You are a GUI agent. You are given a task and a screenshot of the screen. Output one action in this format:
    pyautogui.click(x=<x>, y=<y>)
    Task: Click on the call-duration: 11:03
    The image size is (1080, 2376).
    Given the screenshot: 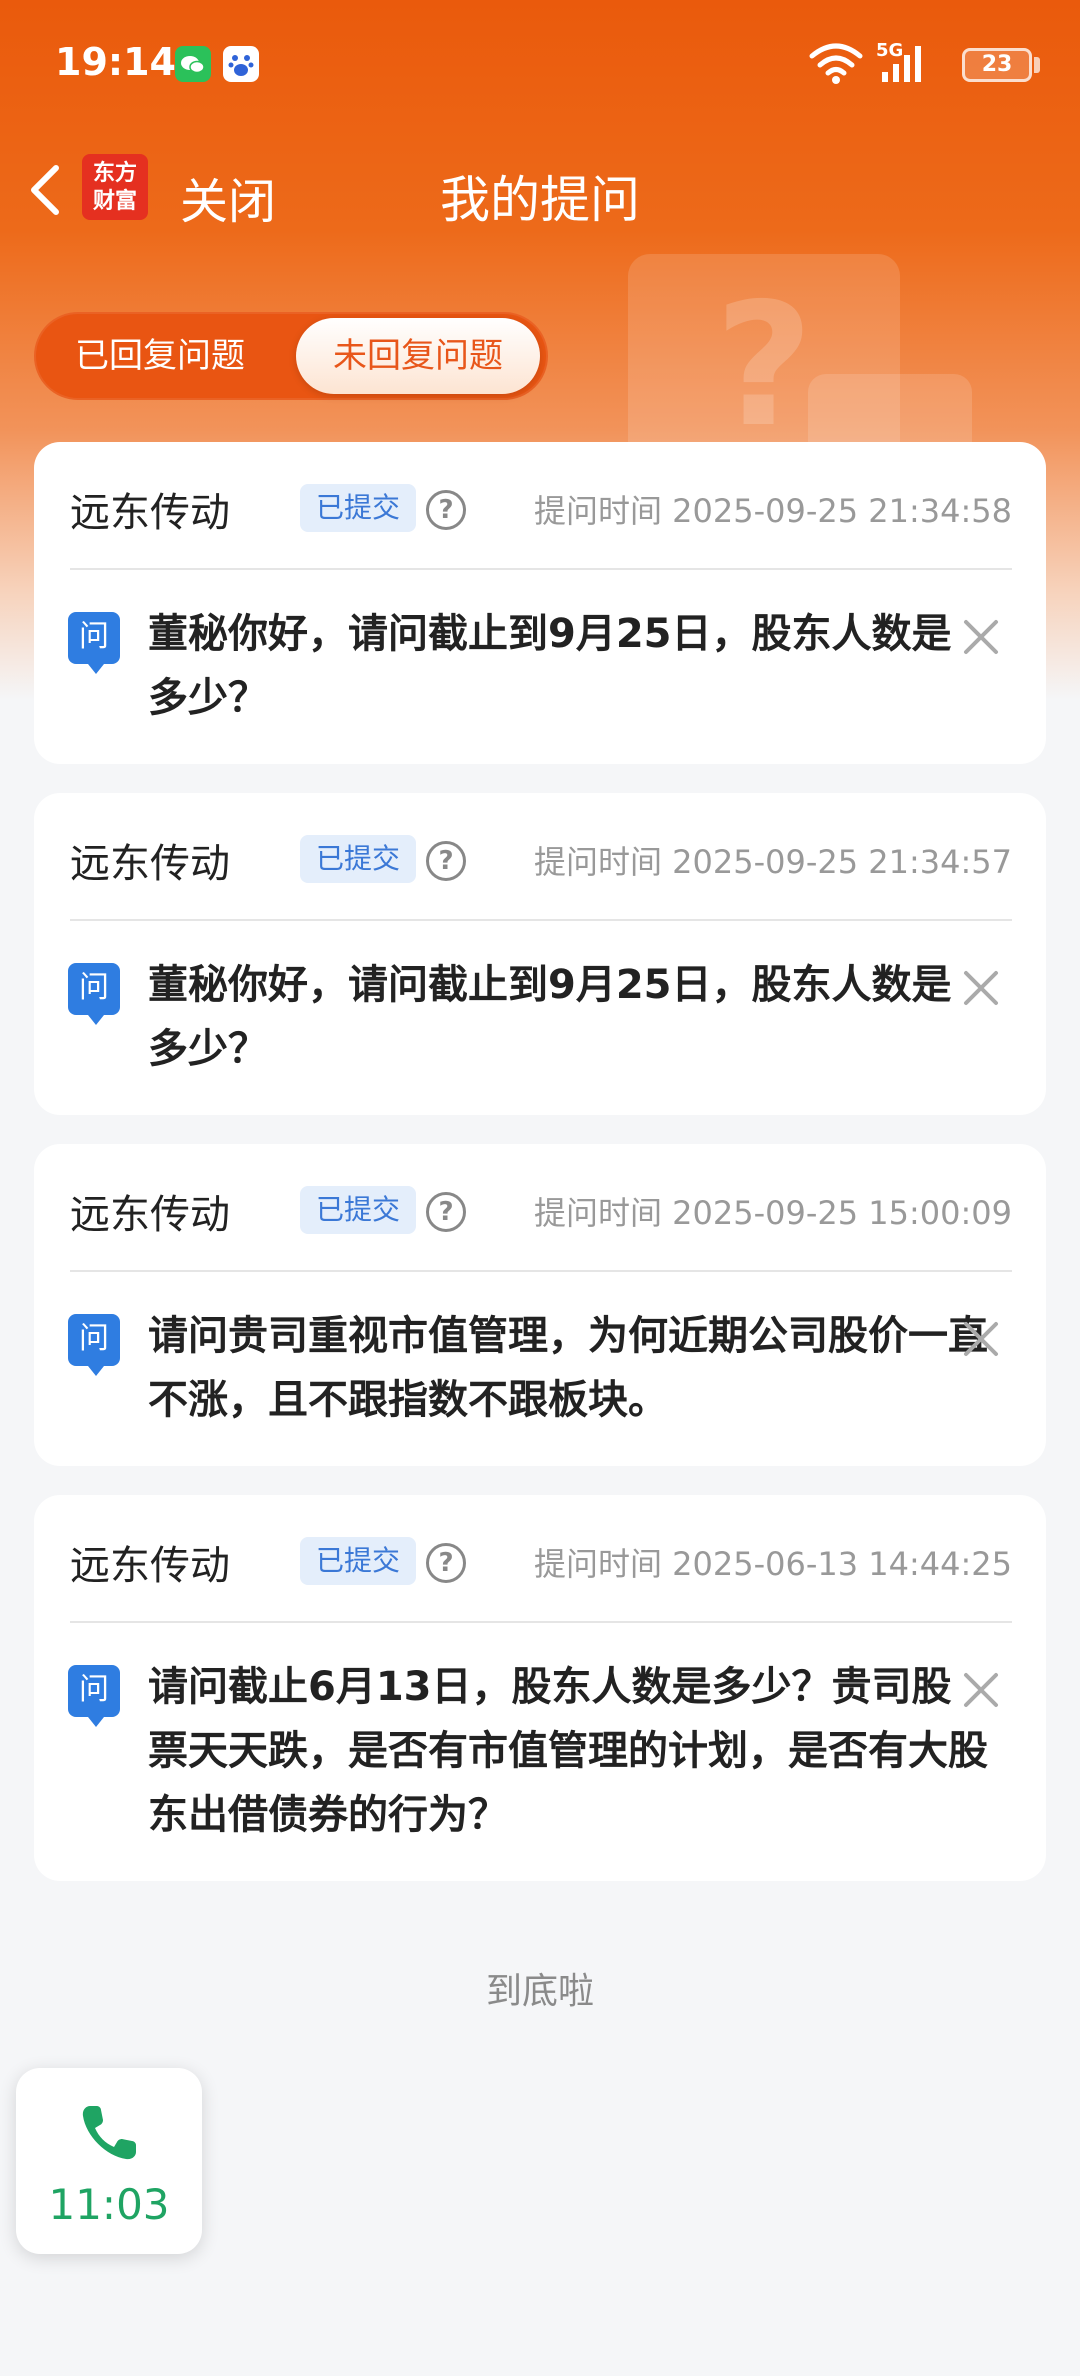 What is the action you would take?
    pyautogui.click(x=109, y=2204)
    